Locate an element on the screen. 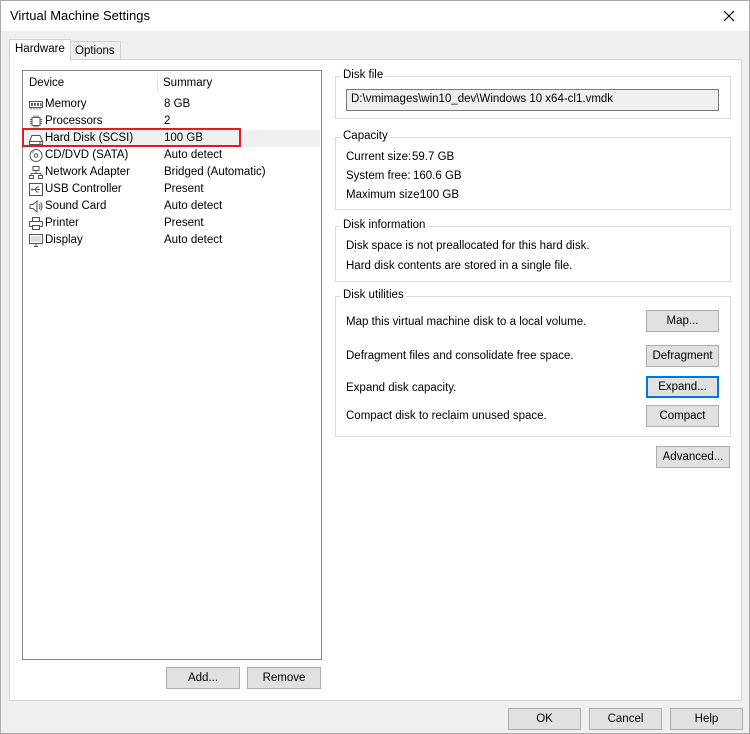  column-header-summary: Summary is located at coordinates (187, 83).